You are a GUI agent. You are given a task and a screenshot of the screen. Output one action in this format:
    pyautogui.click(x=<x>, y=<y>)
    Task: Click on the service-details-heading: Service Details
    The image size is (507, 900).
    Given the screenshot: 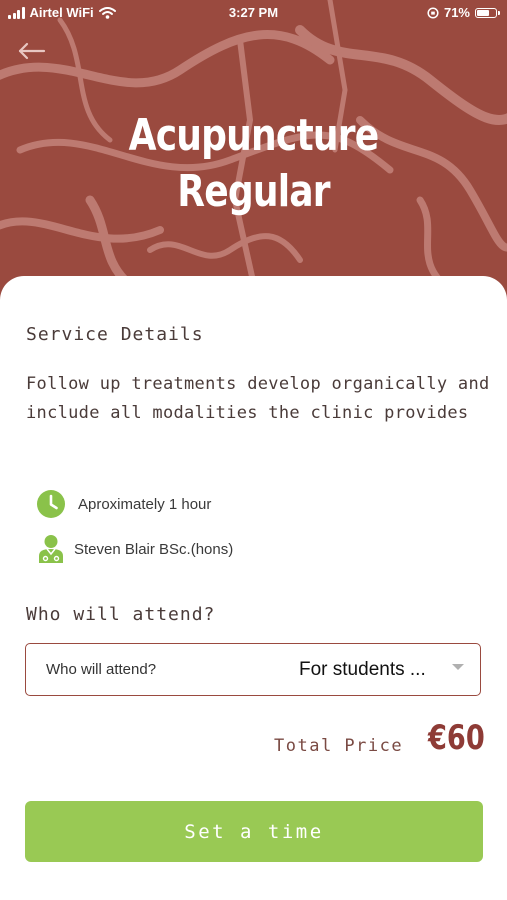 What is the action you would take?
    pyautogui.click(x=115, y=334)
    